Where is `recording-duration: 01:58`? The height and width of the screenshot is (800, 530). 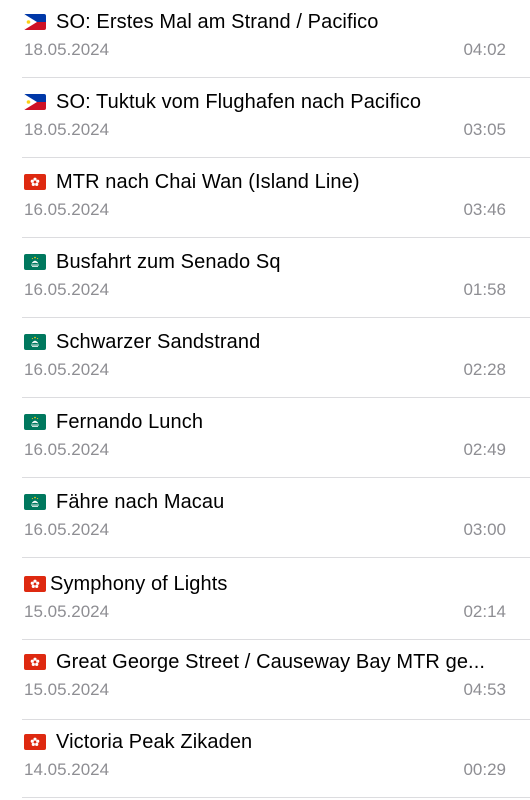
recording-duration: 01:58 is located at coordinates (484, 289).